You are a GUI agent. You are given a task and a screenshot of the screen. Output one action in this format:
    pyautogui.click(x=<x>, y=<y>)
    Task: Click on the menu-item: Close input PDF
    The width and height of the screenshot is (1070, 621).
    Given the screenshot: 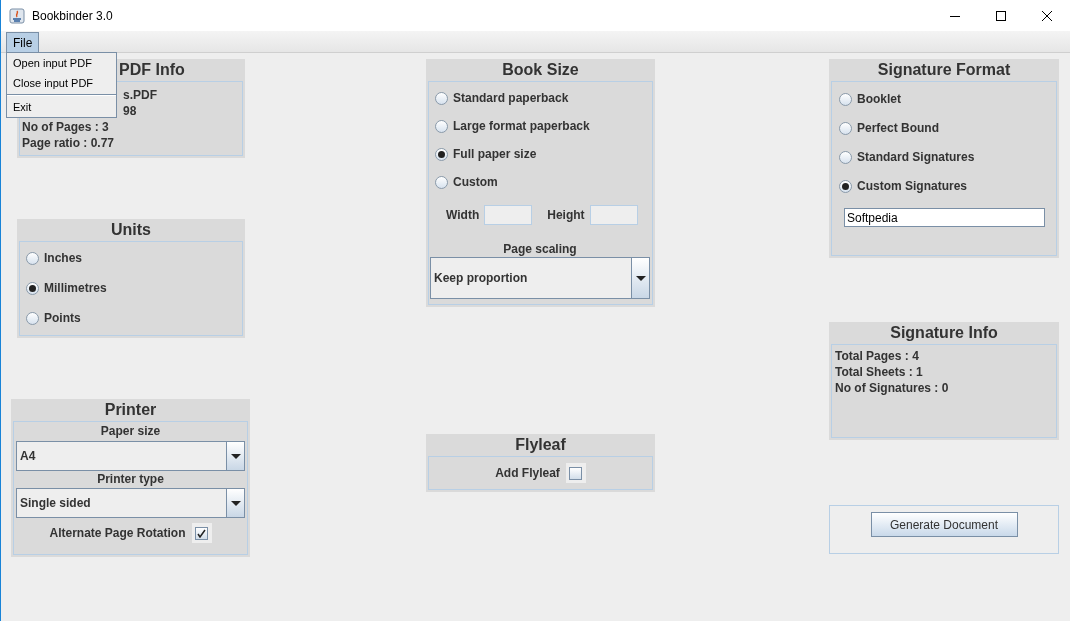 What is the action you would take?
    pyautogui.click(x=61, y=83)
    